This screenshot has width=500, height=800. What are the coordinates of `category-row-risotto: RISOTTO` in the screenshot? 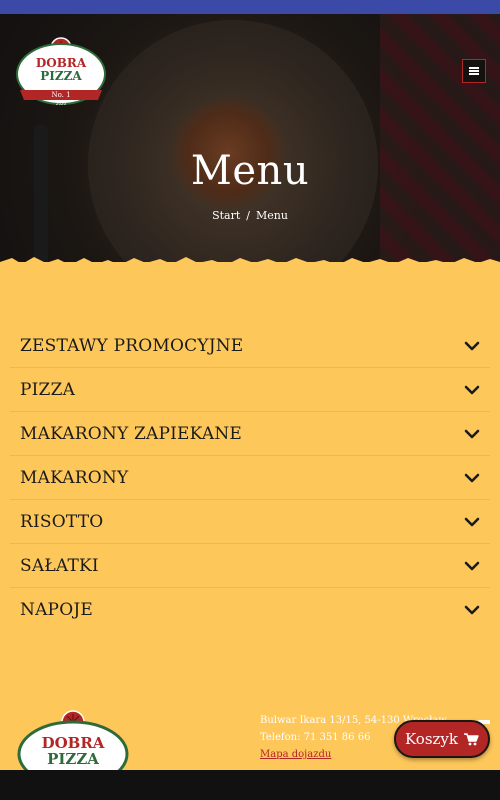 It's located at (250, 522).